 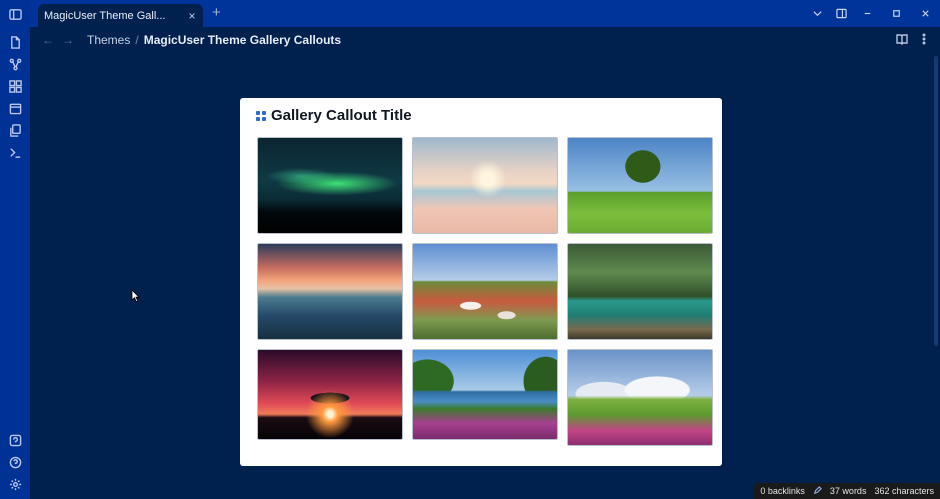 I want to click on breadcrumb-folder: Themes, so click(x=108, y=40).